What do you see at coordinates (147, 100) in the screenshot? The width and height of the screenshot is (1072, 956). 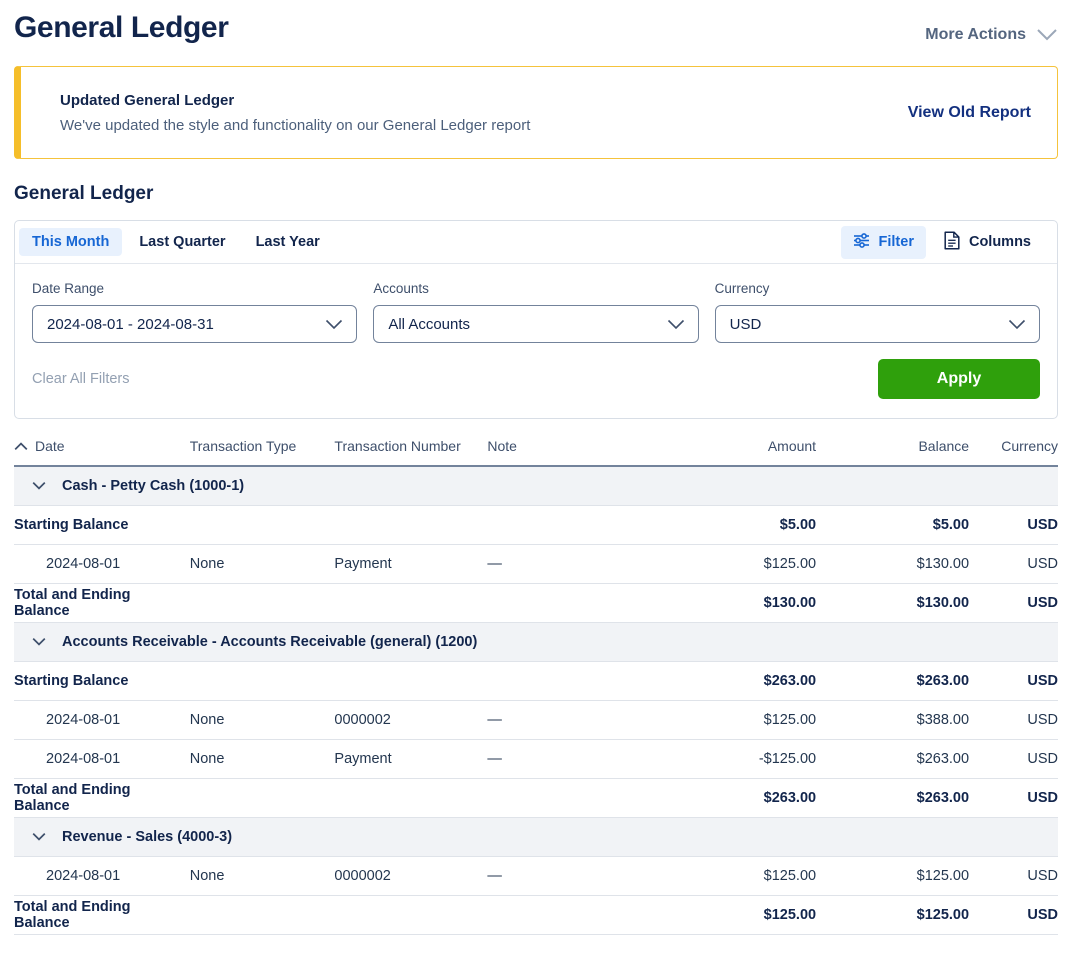 I see `banner-title: Updated General Ledger` at bounding box center [147, 100].